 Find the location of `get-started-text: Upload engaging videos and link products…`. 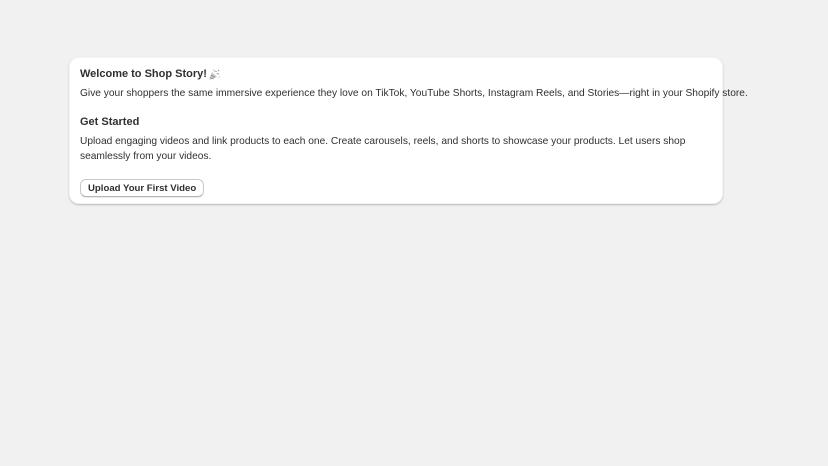

get-started-text: Upload engaging videos and link products… is located at coordinates (383, 149).